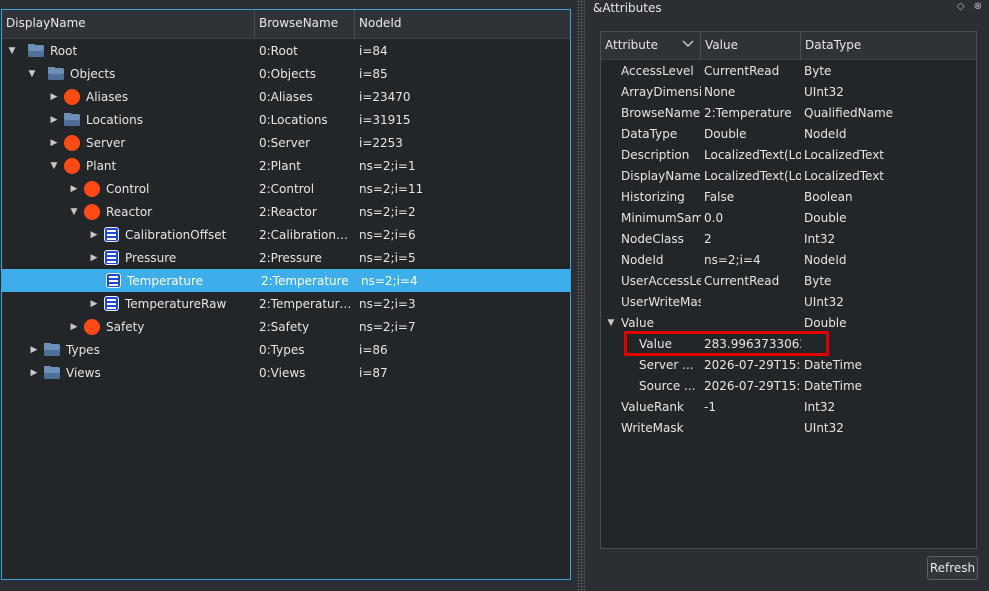 The image size is (989, 591). Describe the element at coordinates (286, 96) in the screenshot. I see `tree-row: ▶ Aliases 0:Aliases i=23470` at that location.